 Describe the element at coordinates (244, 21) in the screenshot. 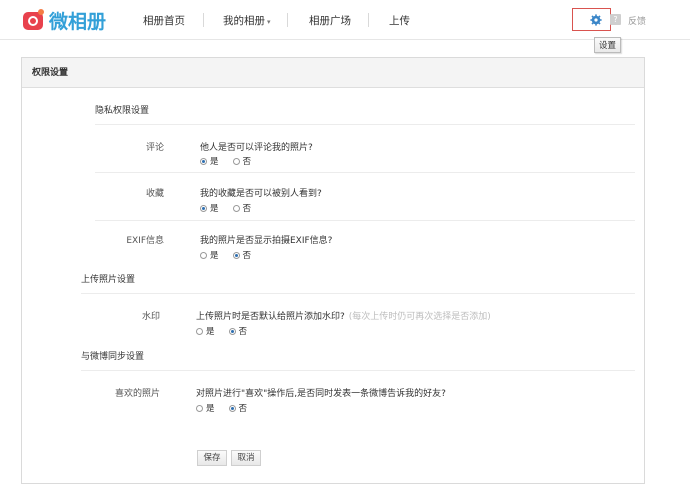

I see `nav-my-albums-label: 我的相册` at that location.